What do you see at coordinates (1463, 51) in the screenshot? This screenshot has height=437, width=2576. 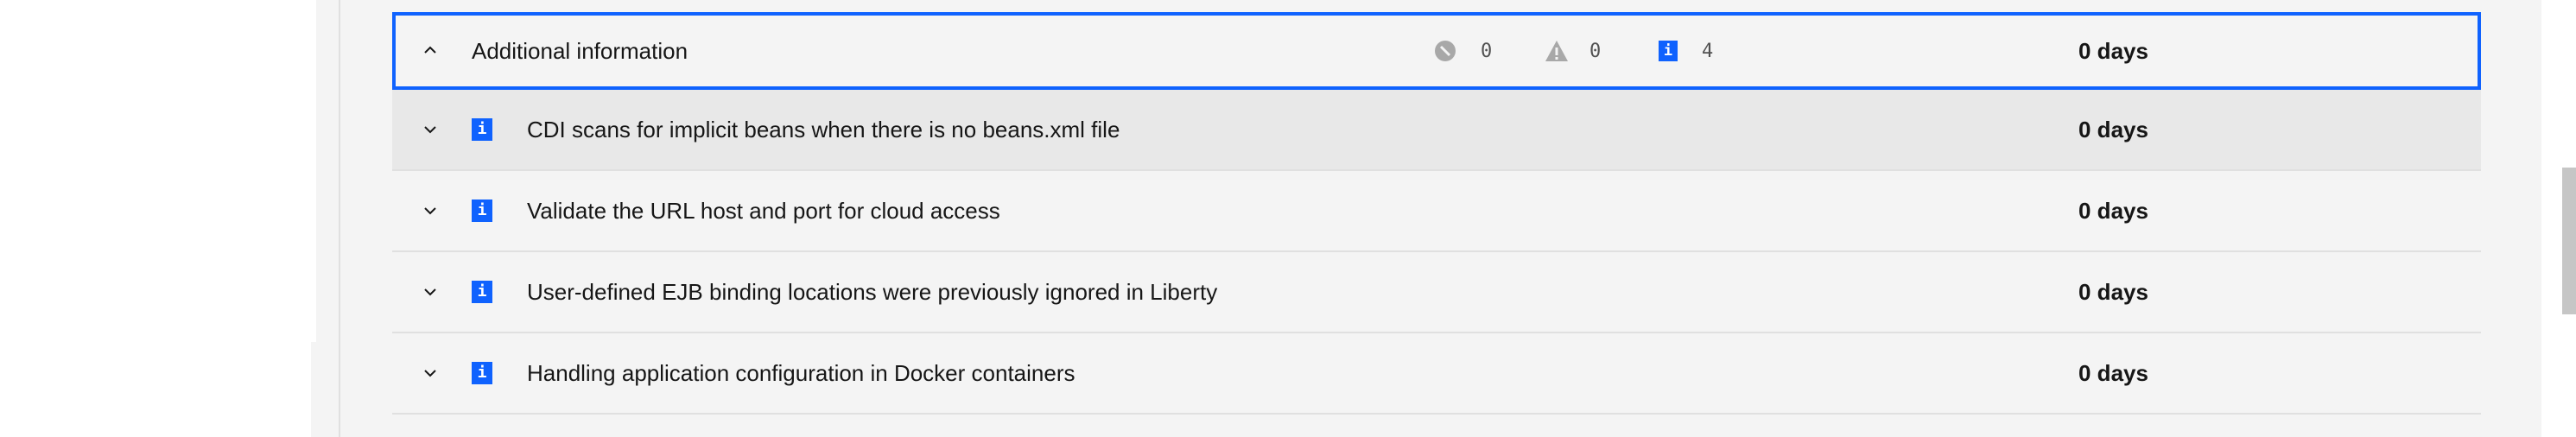 I see `critical-count-group: 0` at bounding box center [1463, 51].